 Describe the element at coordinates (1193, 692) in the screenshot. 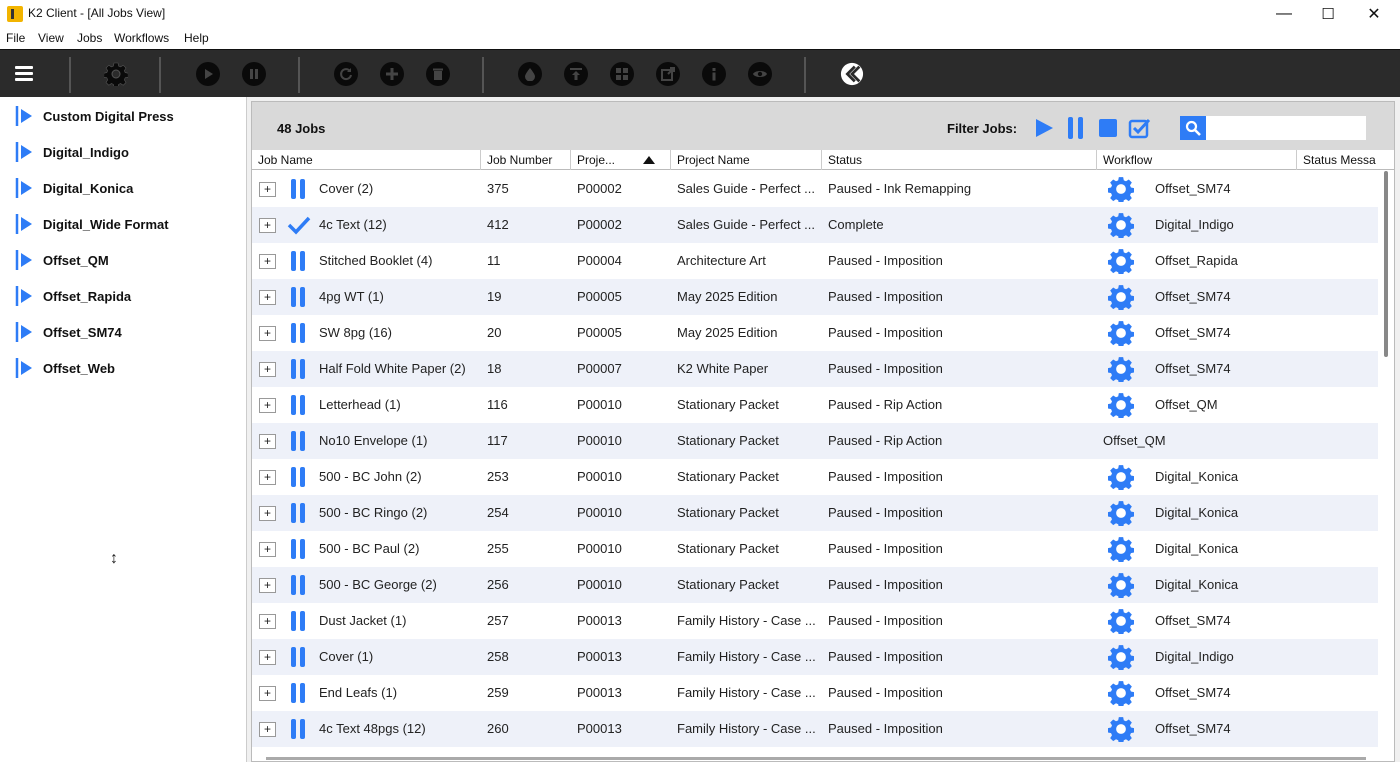

I see `workflow-cell: Offset_SM74` at that location.